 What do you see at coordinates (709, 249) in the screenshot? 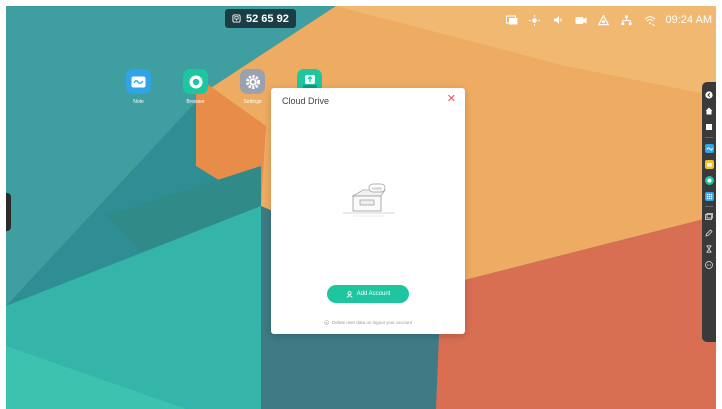
I see `timer-icon` at bounding box center [709, 249].